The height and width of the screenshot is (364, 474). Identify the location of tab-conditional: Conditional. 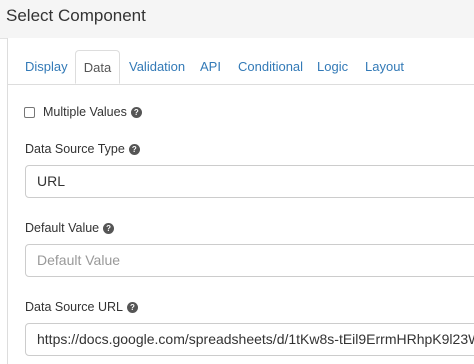
(270, 67).